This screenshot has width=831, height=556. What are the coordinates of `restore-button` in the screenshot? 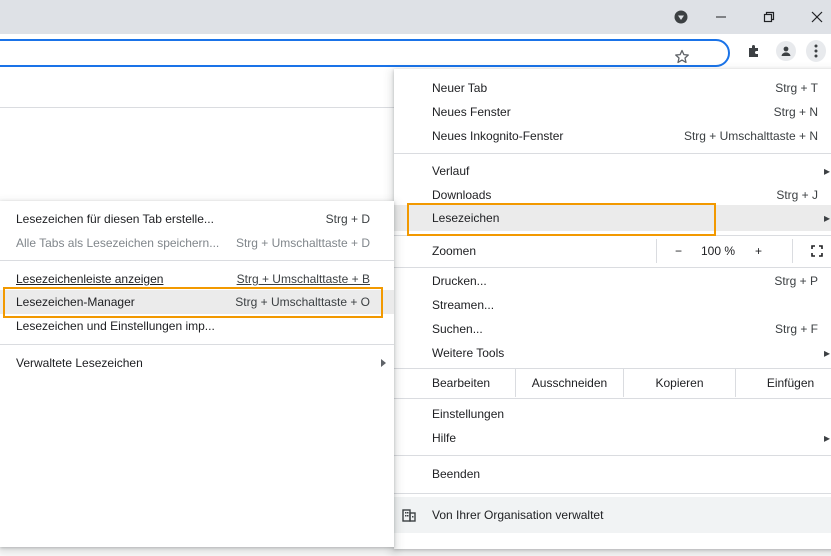 It's located at (769, 17).